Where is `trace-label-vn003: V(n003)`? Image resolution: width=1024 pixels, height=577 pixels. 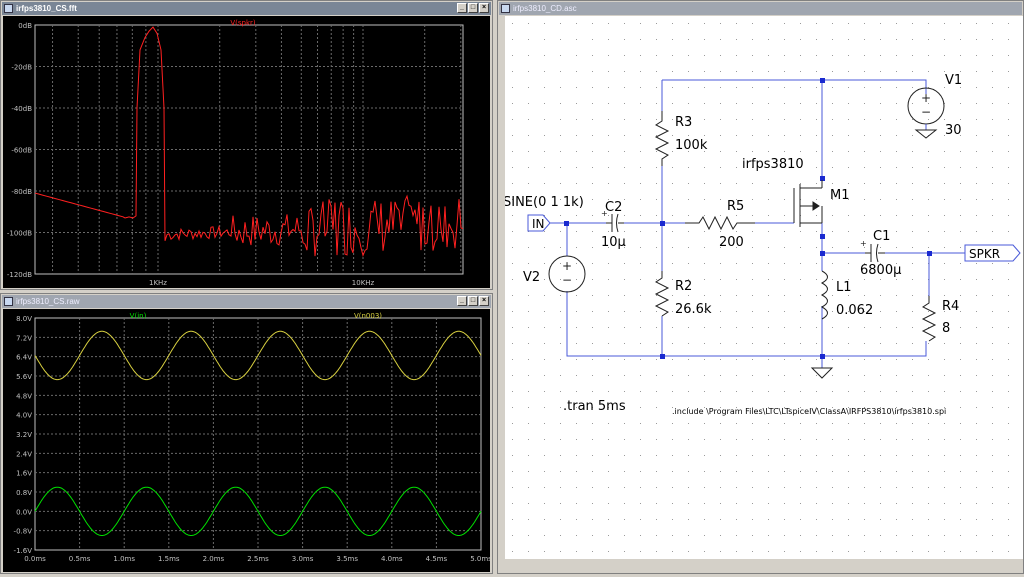
trace-label-vn003: V(n003) is located at coordinates (368, 316).